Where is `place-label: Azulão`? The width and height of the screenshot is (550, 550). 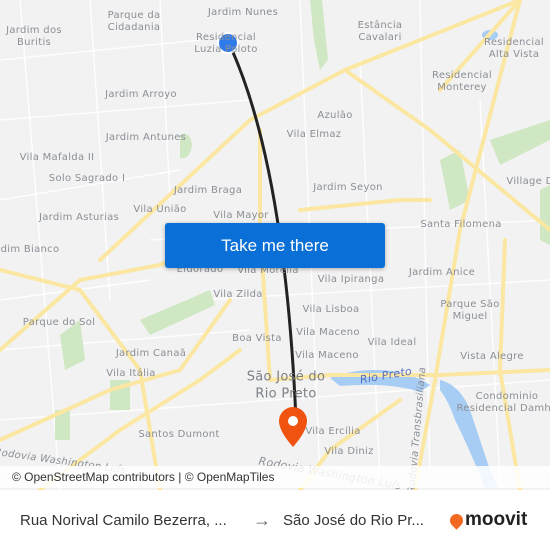 place-label: Azulão is located at coordinates (335, 115).